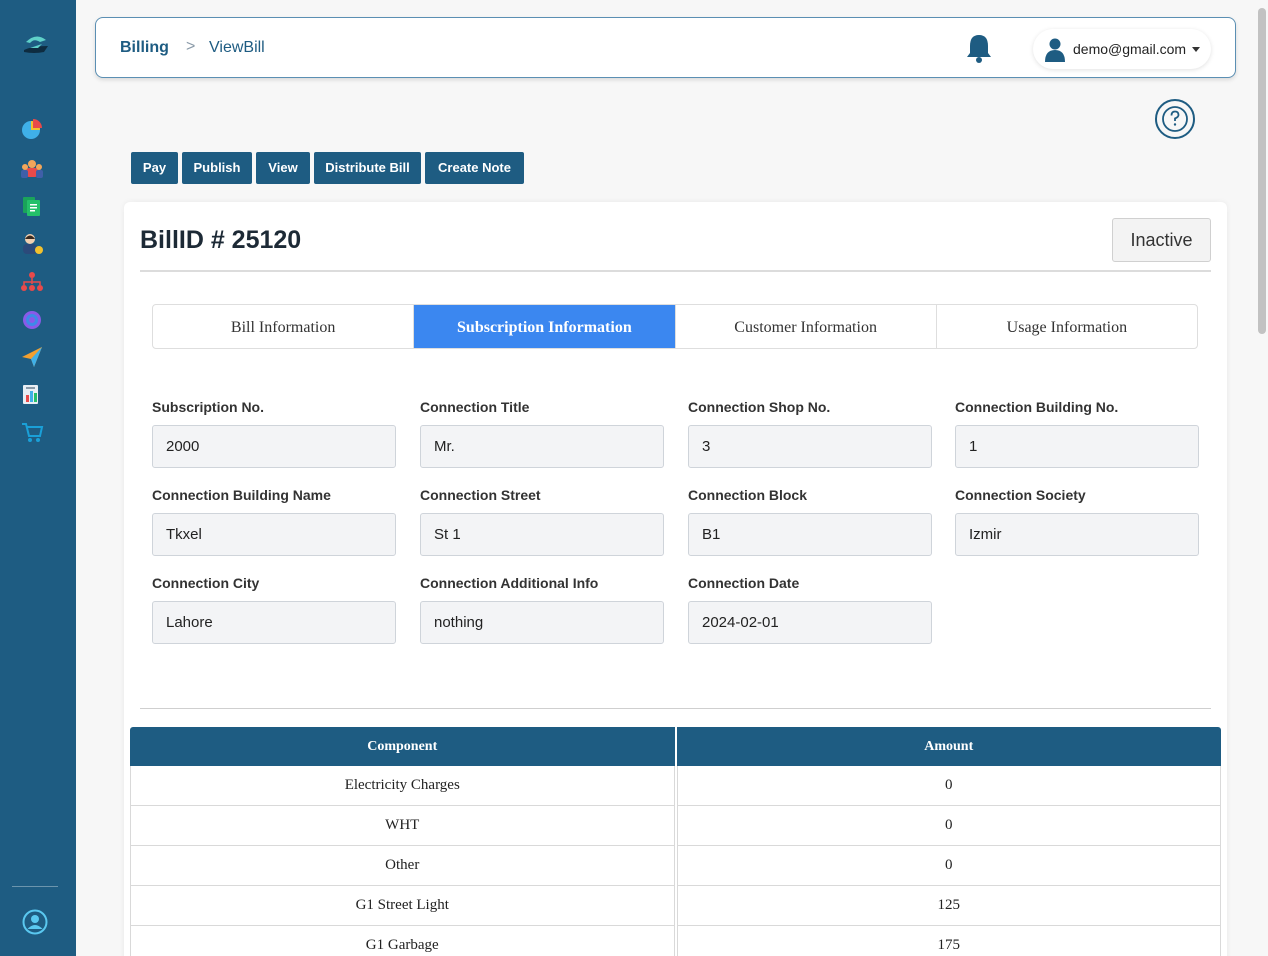  What do you see at coordinates (759, 407) in the screenshot?
I see `connection-shop-no-label: Connection Shop No.` at bounding box center [759, 407].